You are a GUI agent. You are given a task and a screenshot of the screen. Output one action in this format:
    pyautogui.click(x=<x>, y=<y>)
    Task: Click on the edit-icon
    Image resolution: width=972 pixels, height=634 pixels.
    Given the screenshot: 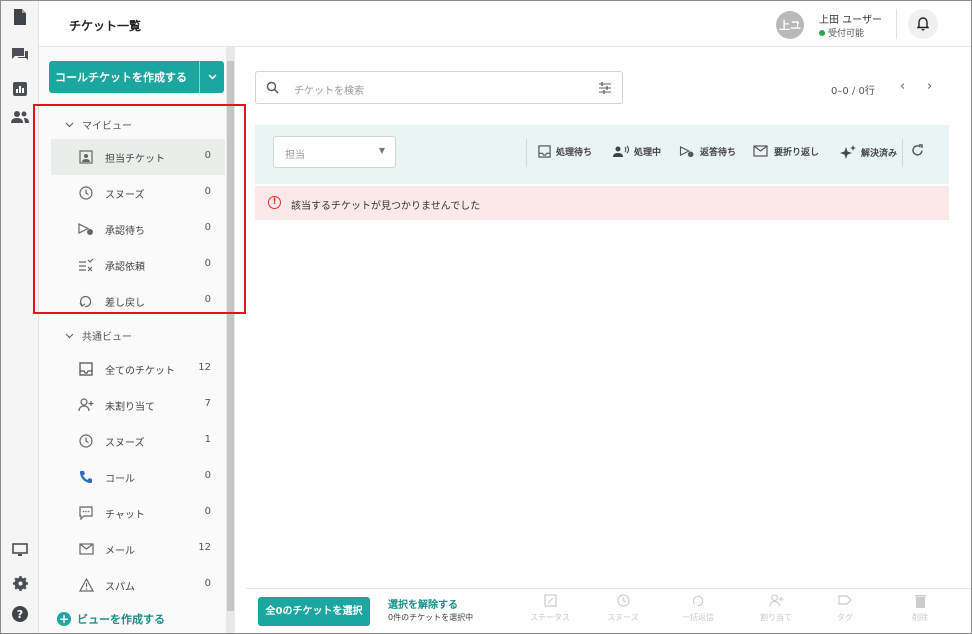 What is the action you would take?
    pyautogui.click(x=550, y=603)
    